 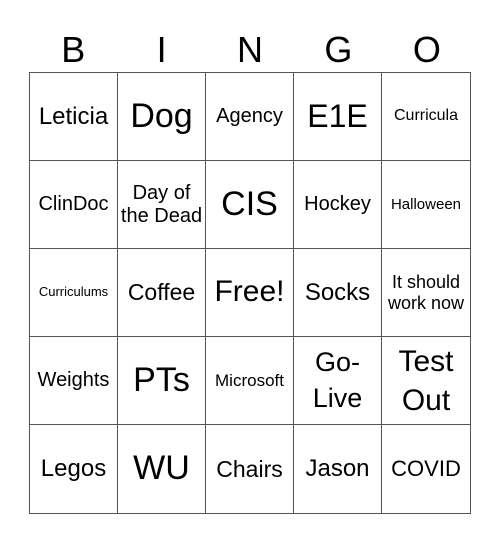 I want to click on bingo-cell: Day of the Dead, so click(x=162, y=205).